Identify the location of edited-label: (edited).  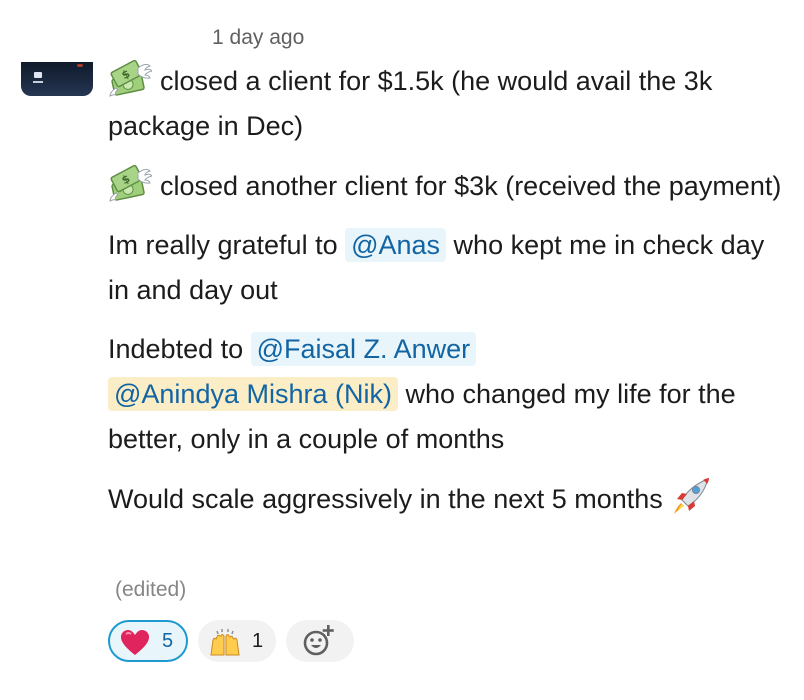
(151, 589).